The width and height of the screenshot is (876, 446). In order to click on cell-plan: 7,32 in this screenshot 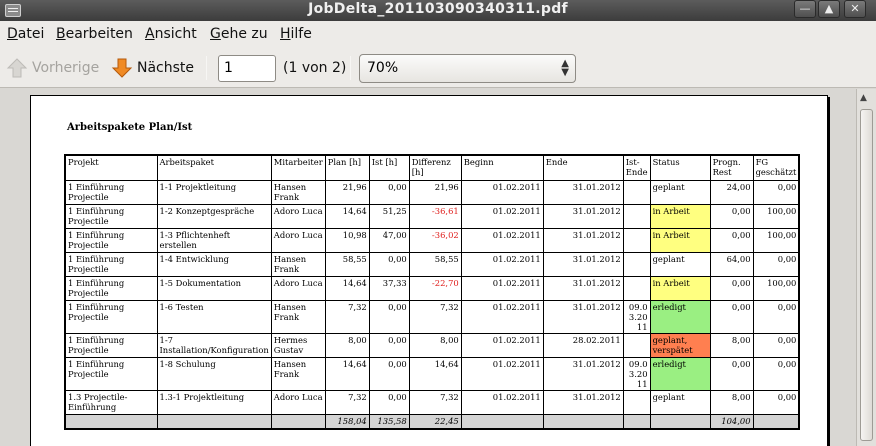, I will do `click(347, 402)`.